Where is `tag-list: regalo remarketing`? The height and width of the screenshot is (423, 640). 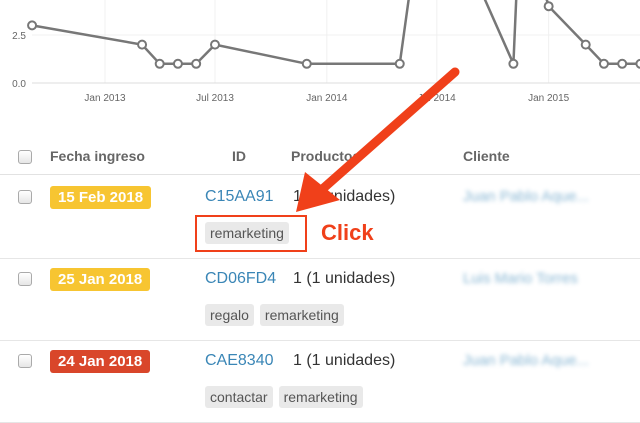 tag-list: regalo remarketing is located at coordinates (274, 315).